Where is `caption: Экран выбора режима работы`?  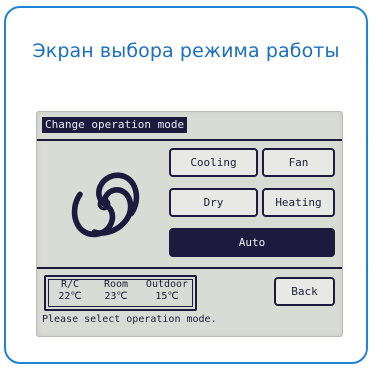
caption: Экран выбора режима работы is located at coordinates (186, 51).